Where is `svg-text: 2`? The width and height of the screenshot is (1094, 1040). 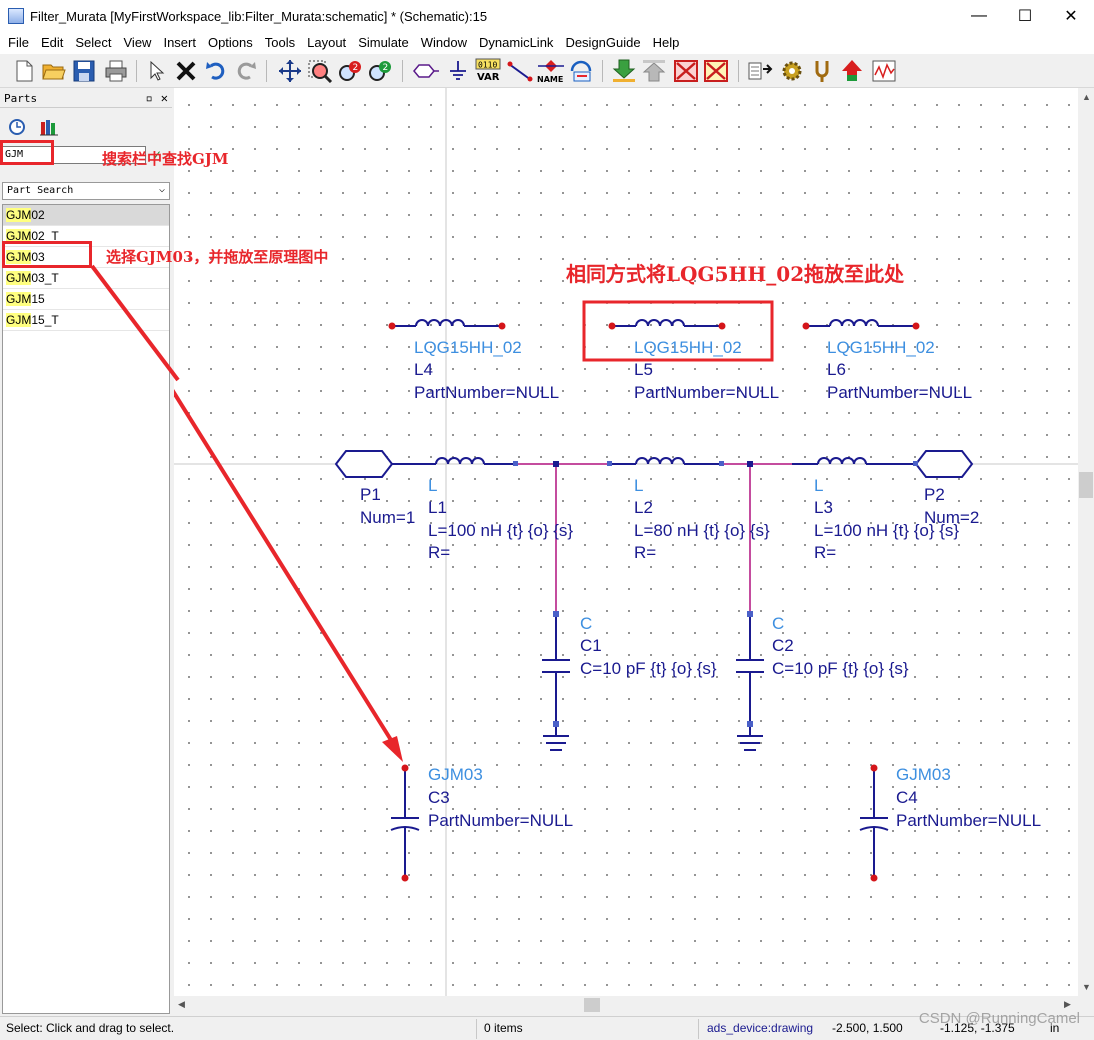
svg-text: 2 is located at coordinates (386, 68).